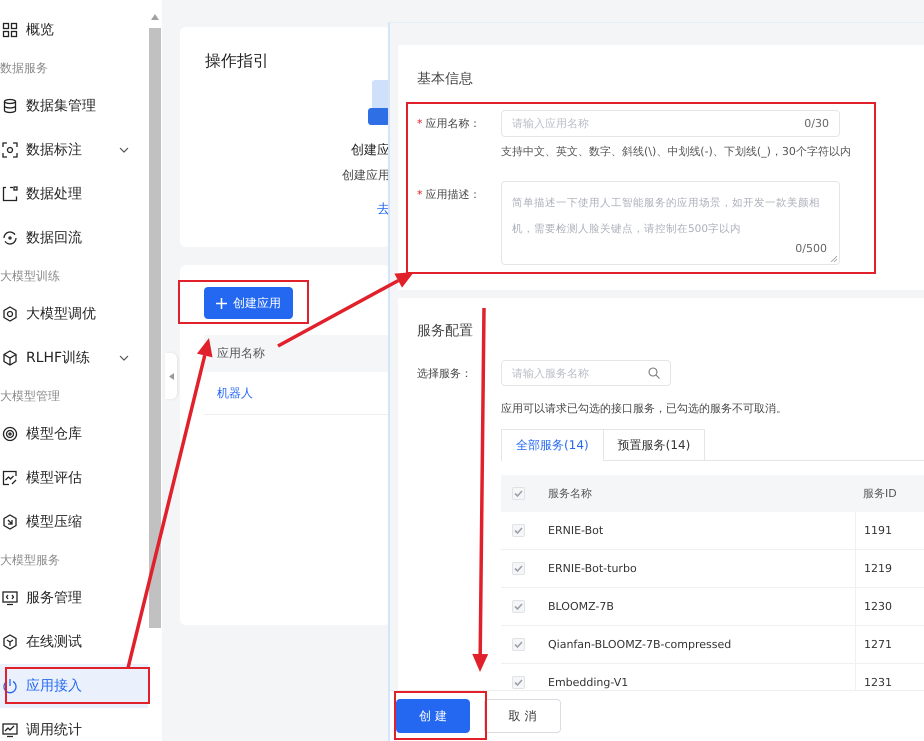  What do you see at coordinates (654, 373) in the screenshot?
I see `search-icon` at bounding box center [654, 373].